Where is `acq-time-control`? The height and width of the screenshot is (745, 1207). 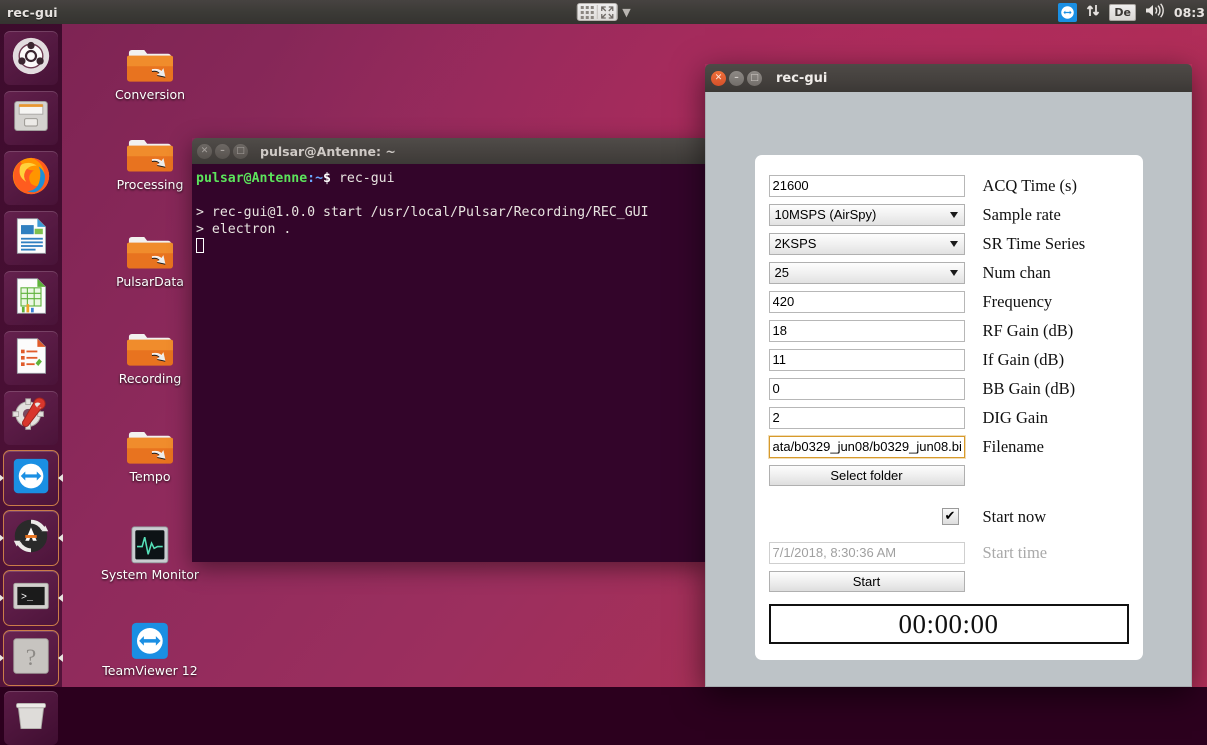
acq-time-control is located at coordinates (867, 185).